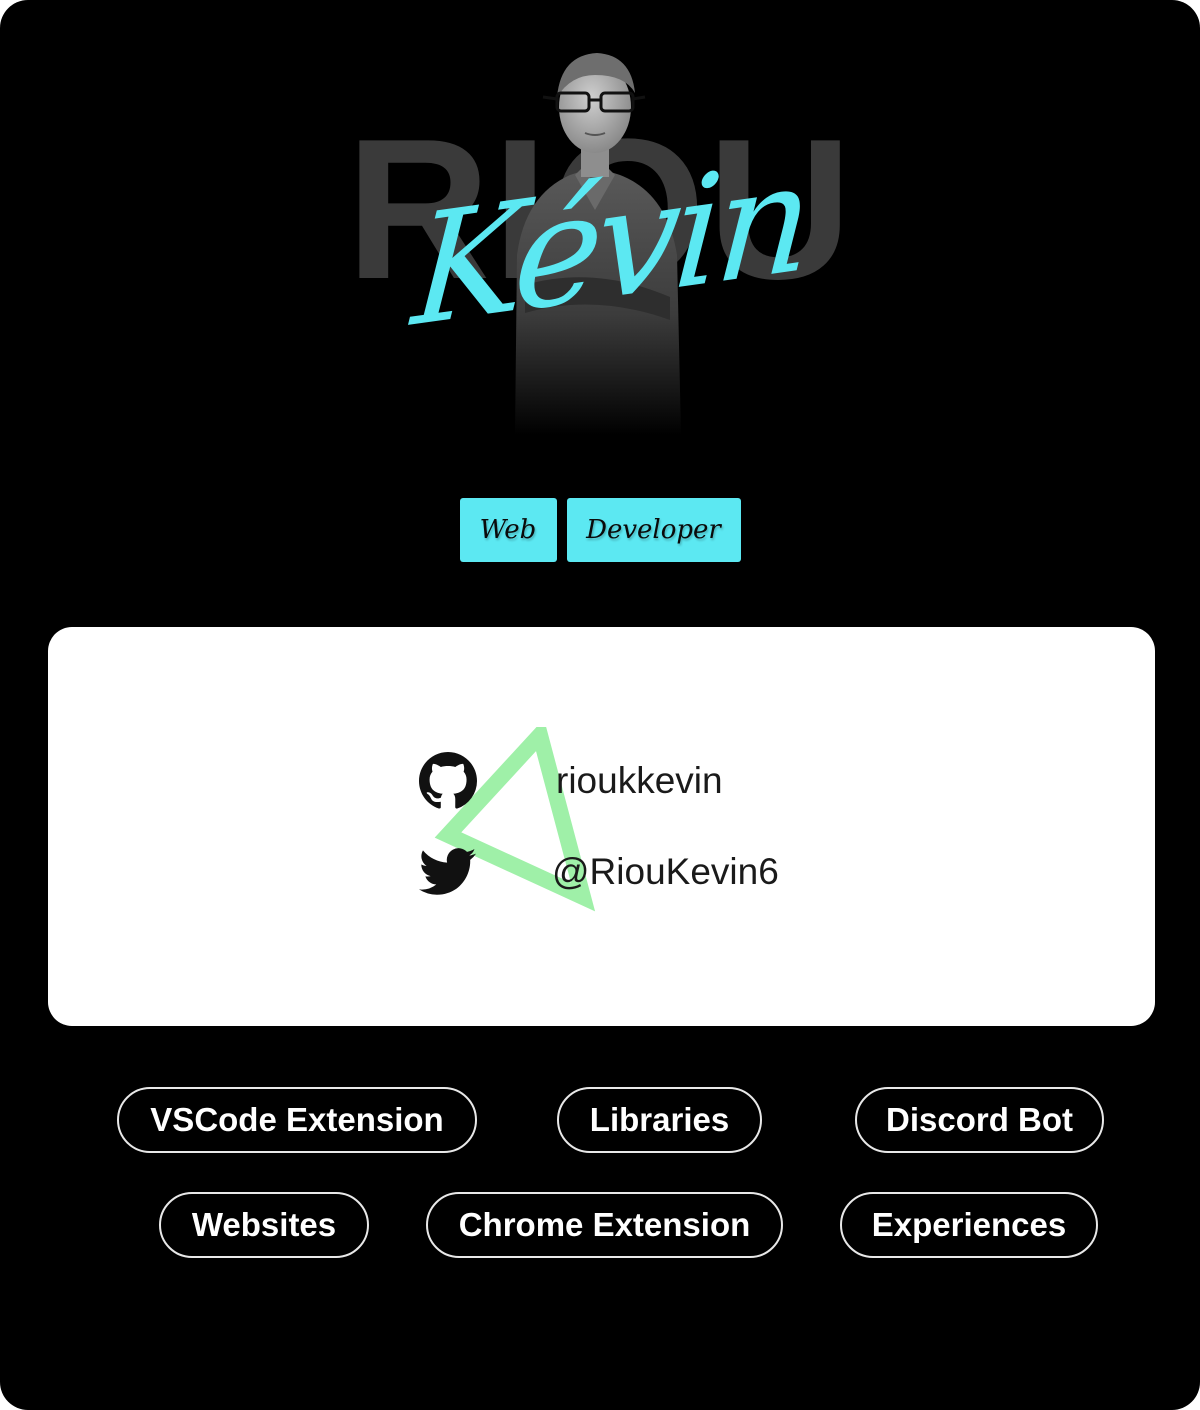 The width and height of the screenshot is (1200, 1410). I want to click on twitter-link: @RiouKevin6, so click(598, 872).